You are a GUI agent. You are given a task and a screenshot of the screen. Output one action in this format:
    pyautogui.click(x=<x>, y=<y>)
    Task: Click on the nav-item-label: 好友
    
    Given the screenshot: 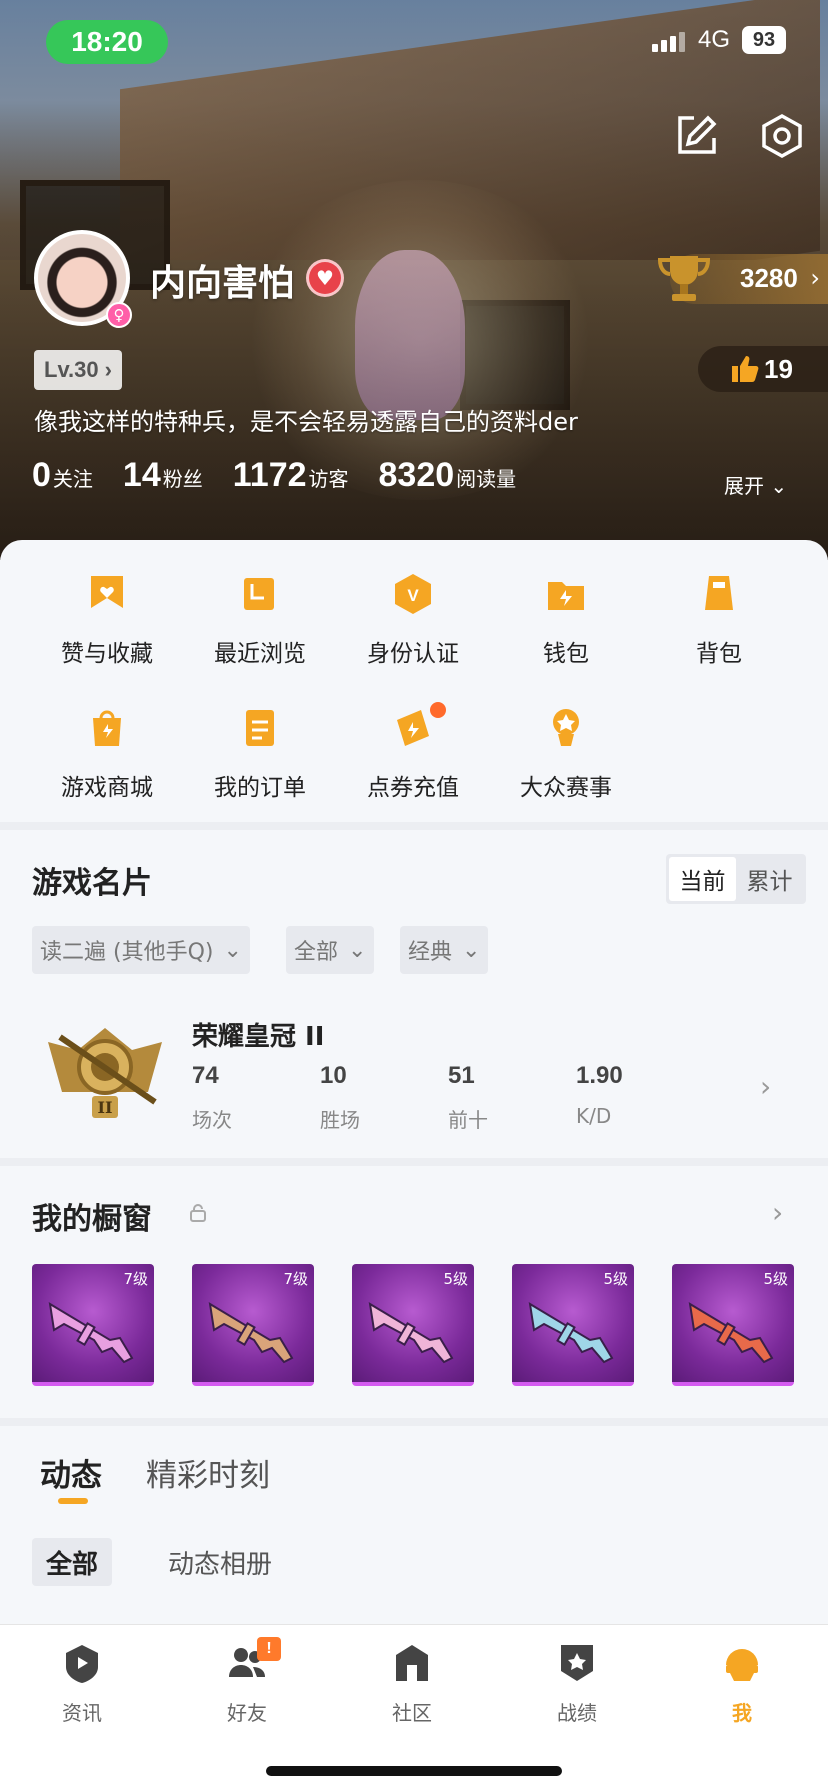 What is the action you would take?
    pyautogui.click(x=247, y=1713)
    